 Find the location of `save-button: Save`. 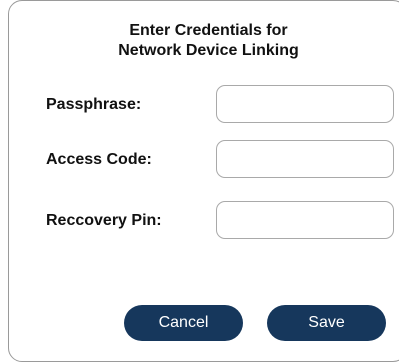

save-button: Save is located at coordinates (326, 323).